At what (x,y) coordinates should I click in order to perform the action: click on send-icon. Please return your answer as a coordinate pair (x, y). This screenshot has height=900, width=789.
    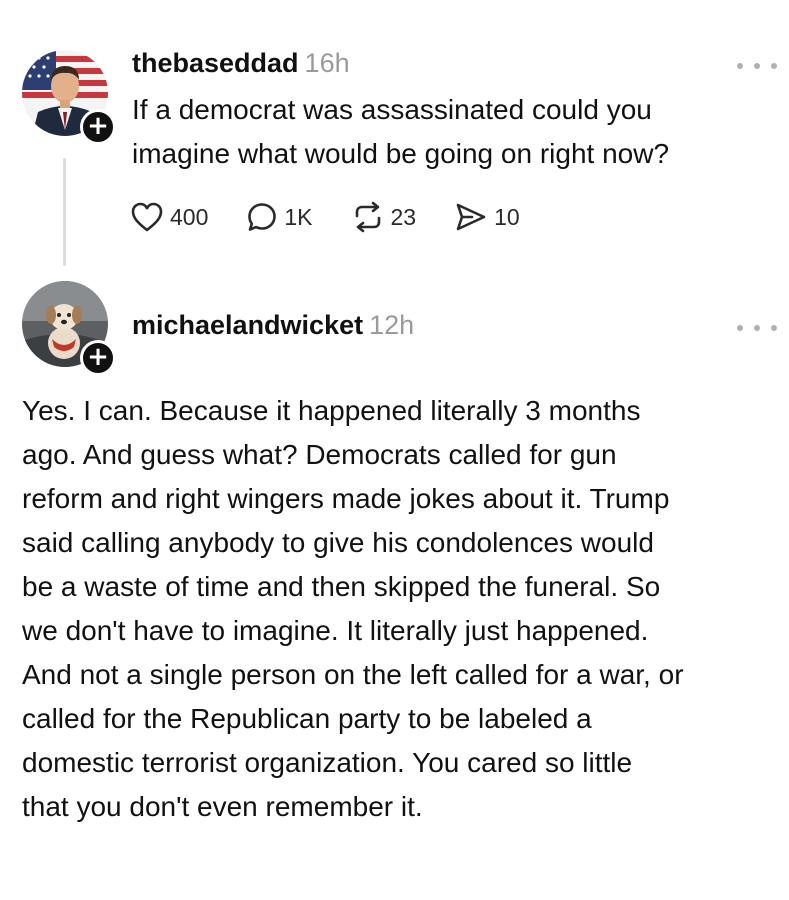
    Looking at the image, I should click on (471, 217).